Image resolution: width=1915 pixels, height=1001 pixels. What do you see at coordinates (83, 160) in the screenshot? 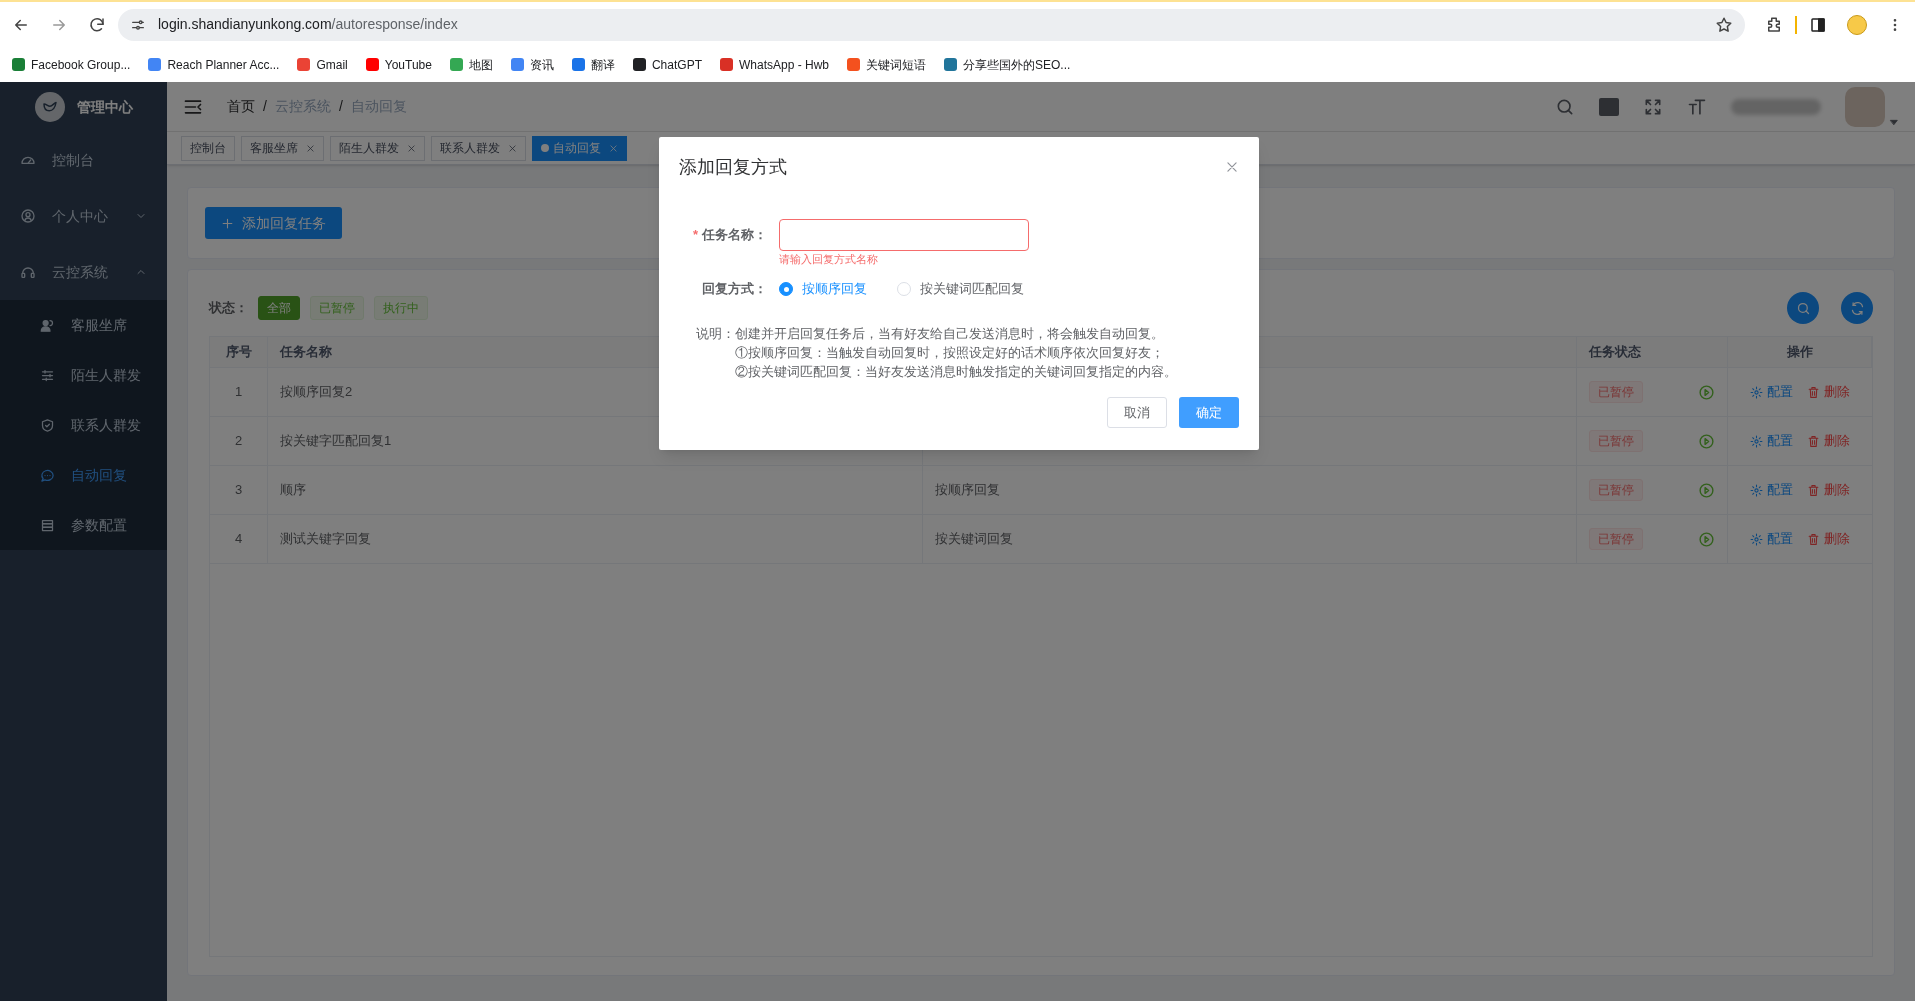
I see `sidebar-item: 控制台` at bounding box center [83, 160].